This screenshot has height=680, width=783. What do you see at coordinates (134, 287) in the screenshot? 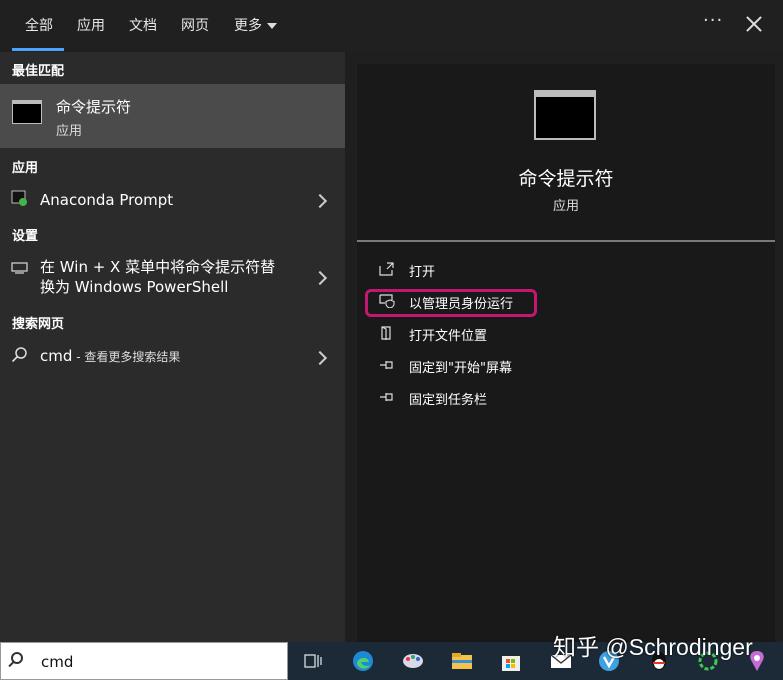
I see `setting-label-line2: 换为 Windows PowerShell` at bounding box center [134, 287].